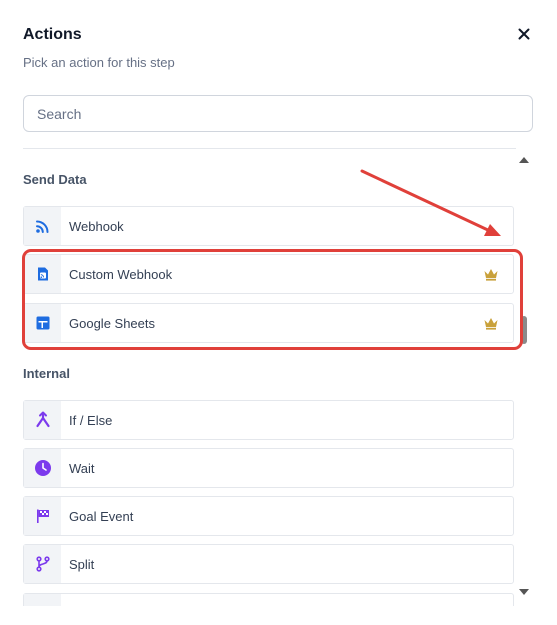  Describe the element at coordinates (268, 516) in the screenshot. I see `action-item-goal-event: Goal Event` at that location.